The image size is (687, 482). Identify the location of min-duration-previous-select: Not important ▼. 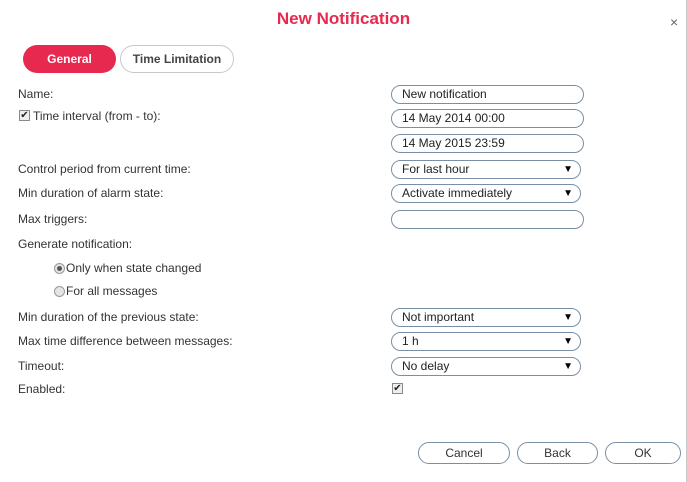
(486, 317).